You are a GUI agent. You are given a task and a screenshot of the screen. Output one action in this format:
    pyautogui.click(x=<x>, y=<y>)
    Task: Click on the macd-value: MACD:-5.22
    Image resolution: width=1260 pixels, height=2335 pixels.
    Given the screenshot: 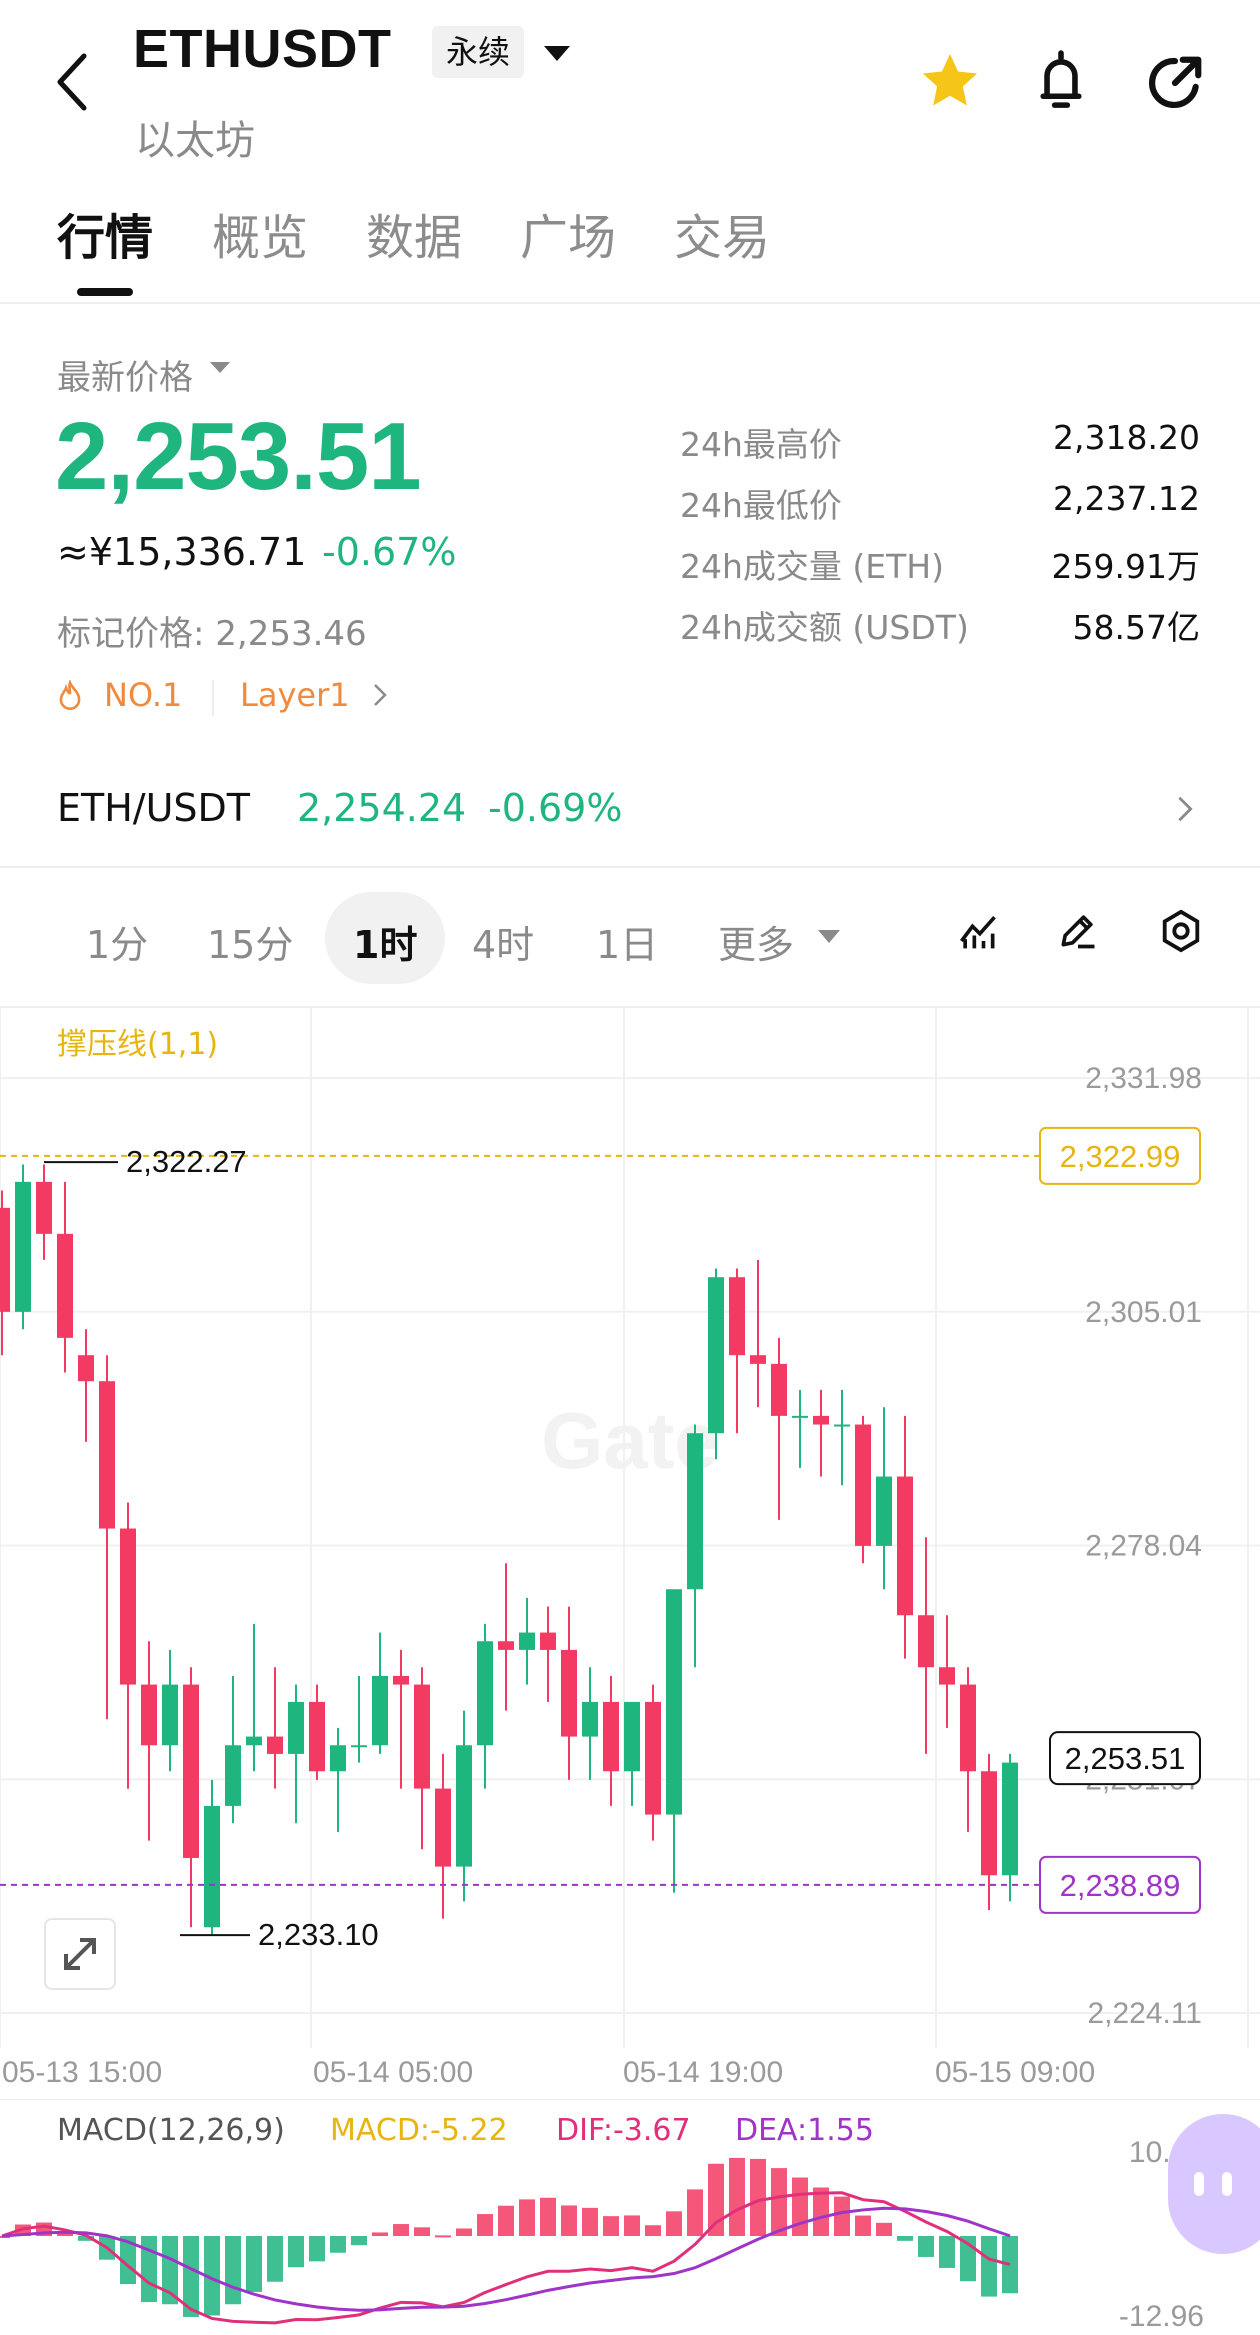 What is the action you would take?
    pyautogui.click(x=419, y=2130)
    